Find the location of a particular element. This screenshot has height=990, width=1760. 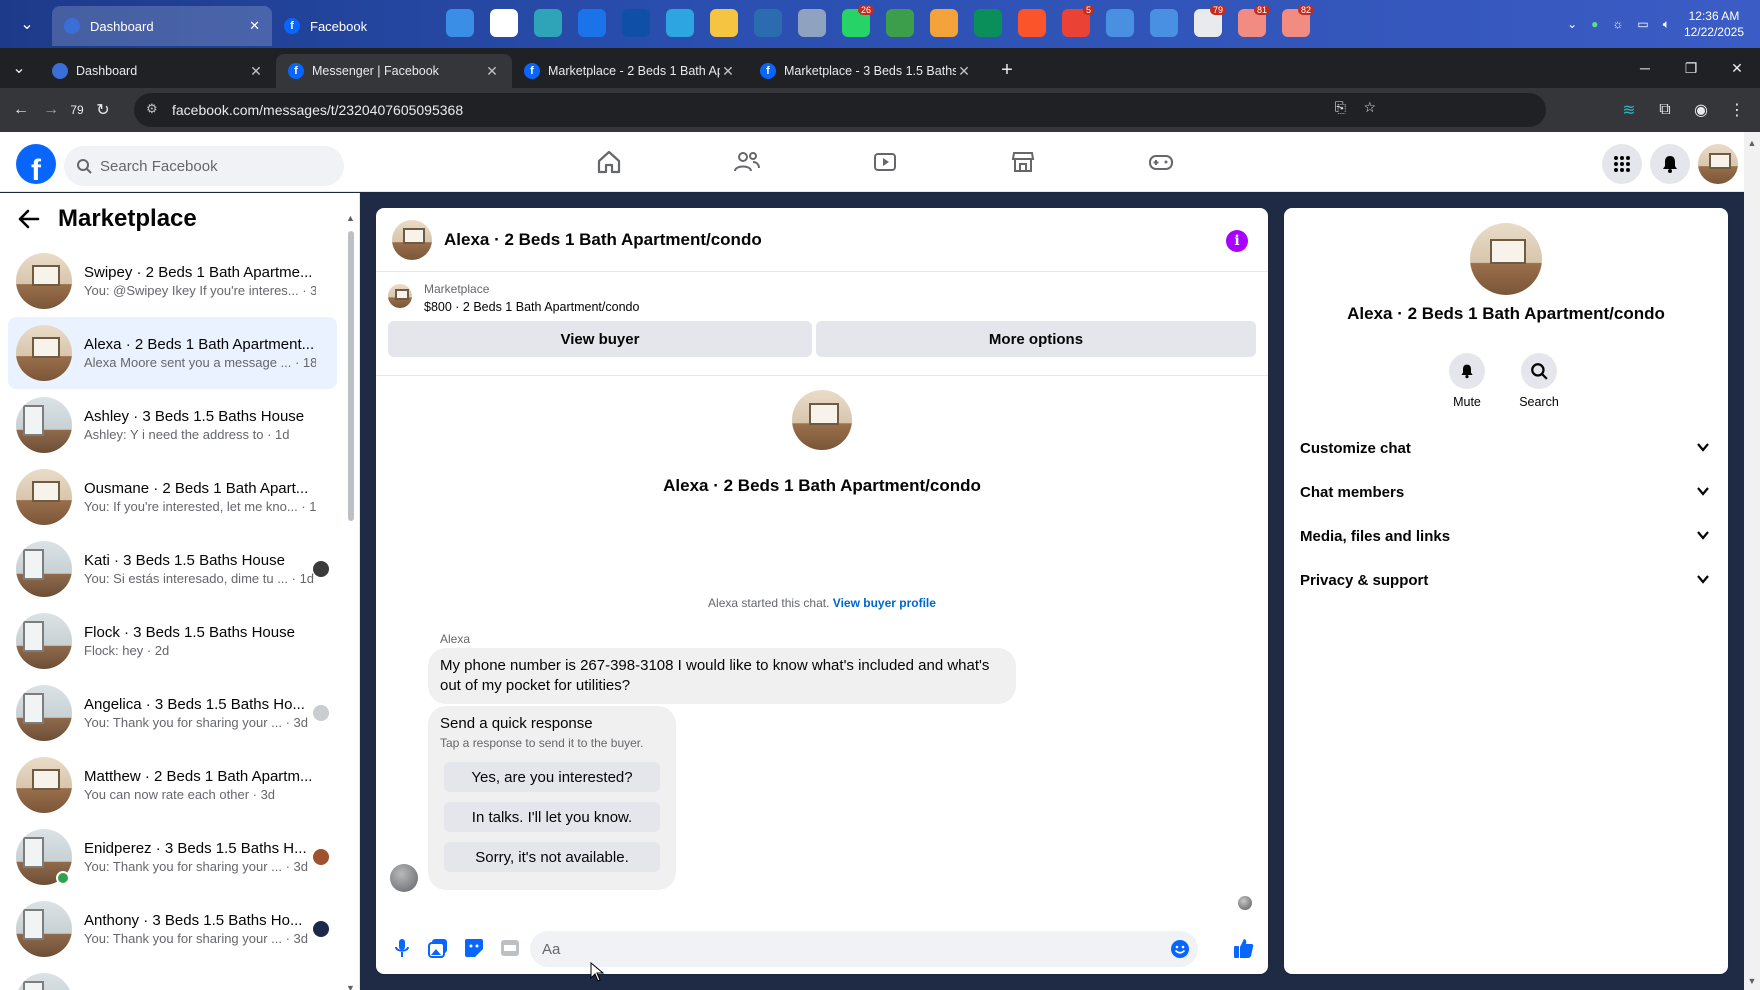

network-icon: ● is located at coordinates (1594, 24).